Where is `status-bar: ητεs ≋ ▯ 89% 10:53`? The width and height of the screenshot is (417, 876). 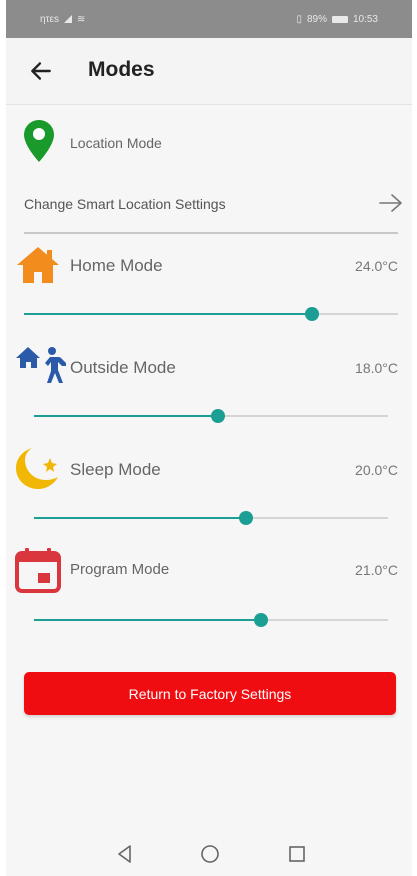 status-bar: ητεs ≋ ▯ 89% 10:53 is located at coordinates (209, 19).